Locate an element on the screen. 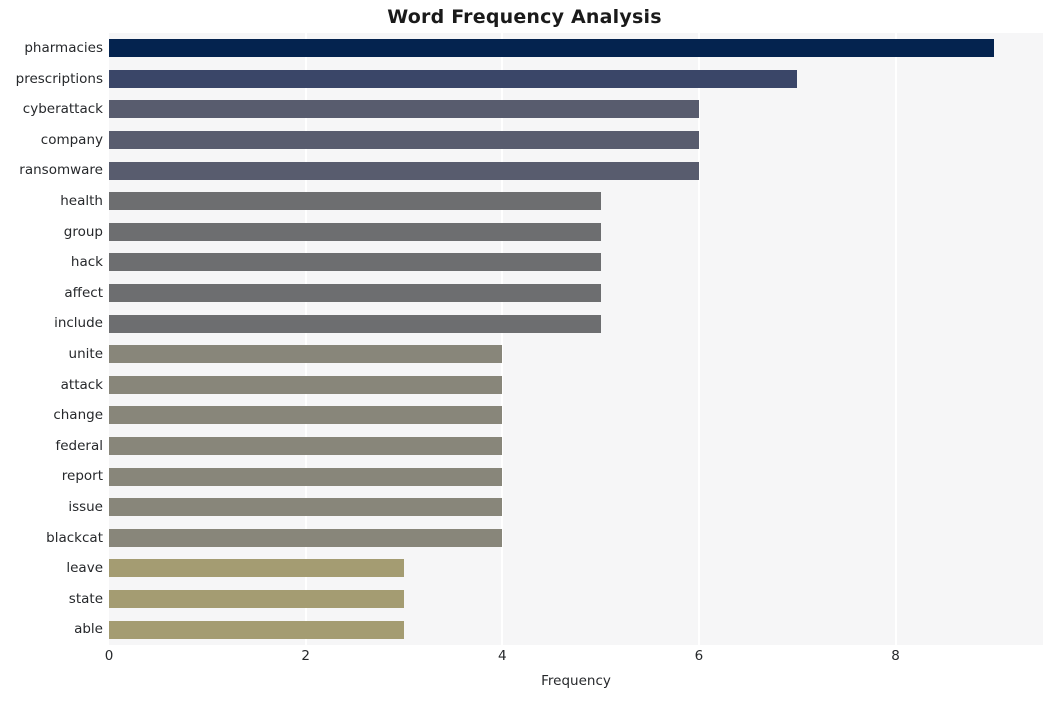 The image size is (1049, 701). y-tick-label-blackcat: blackcat is located at coordinates (74, 537).